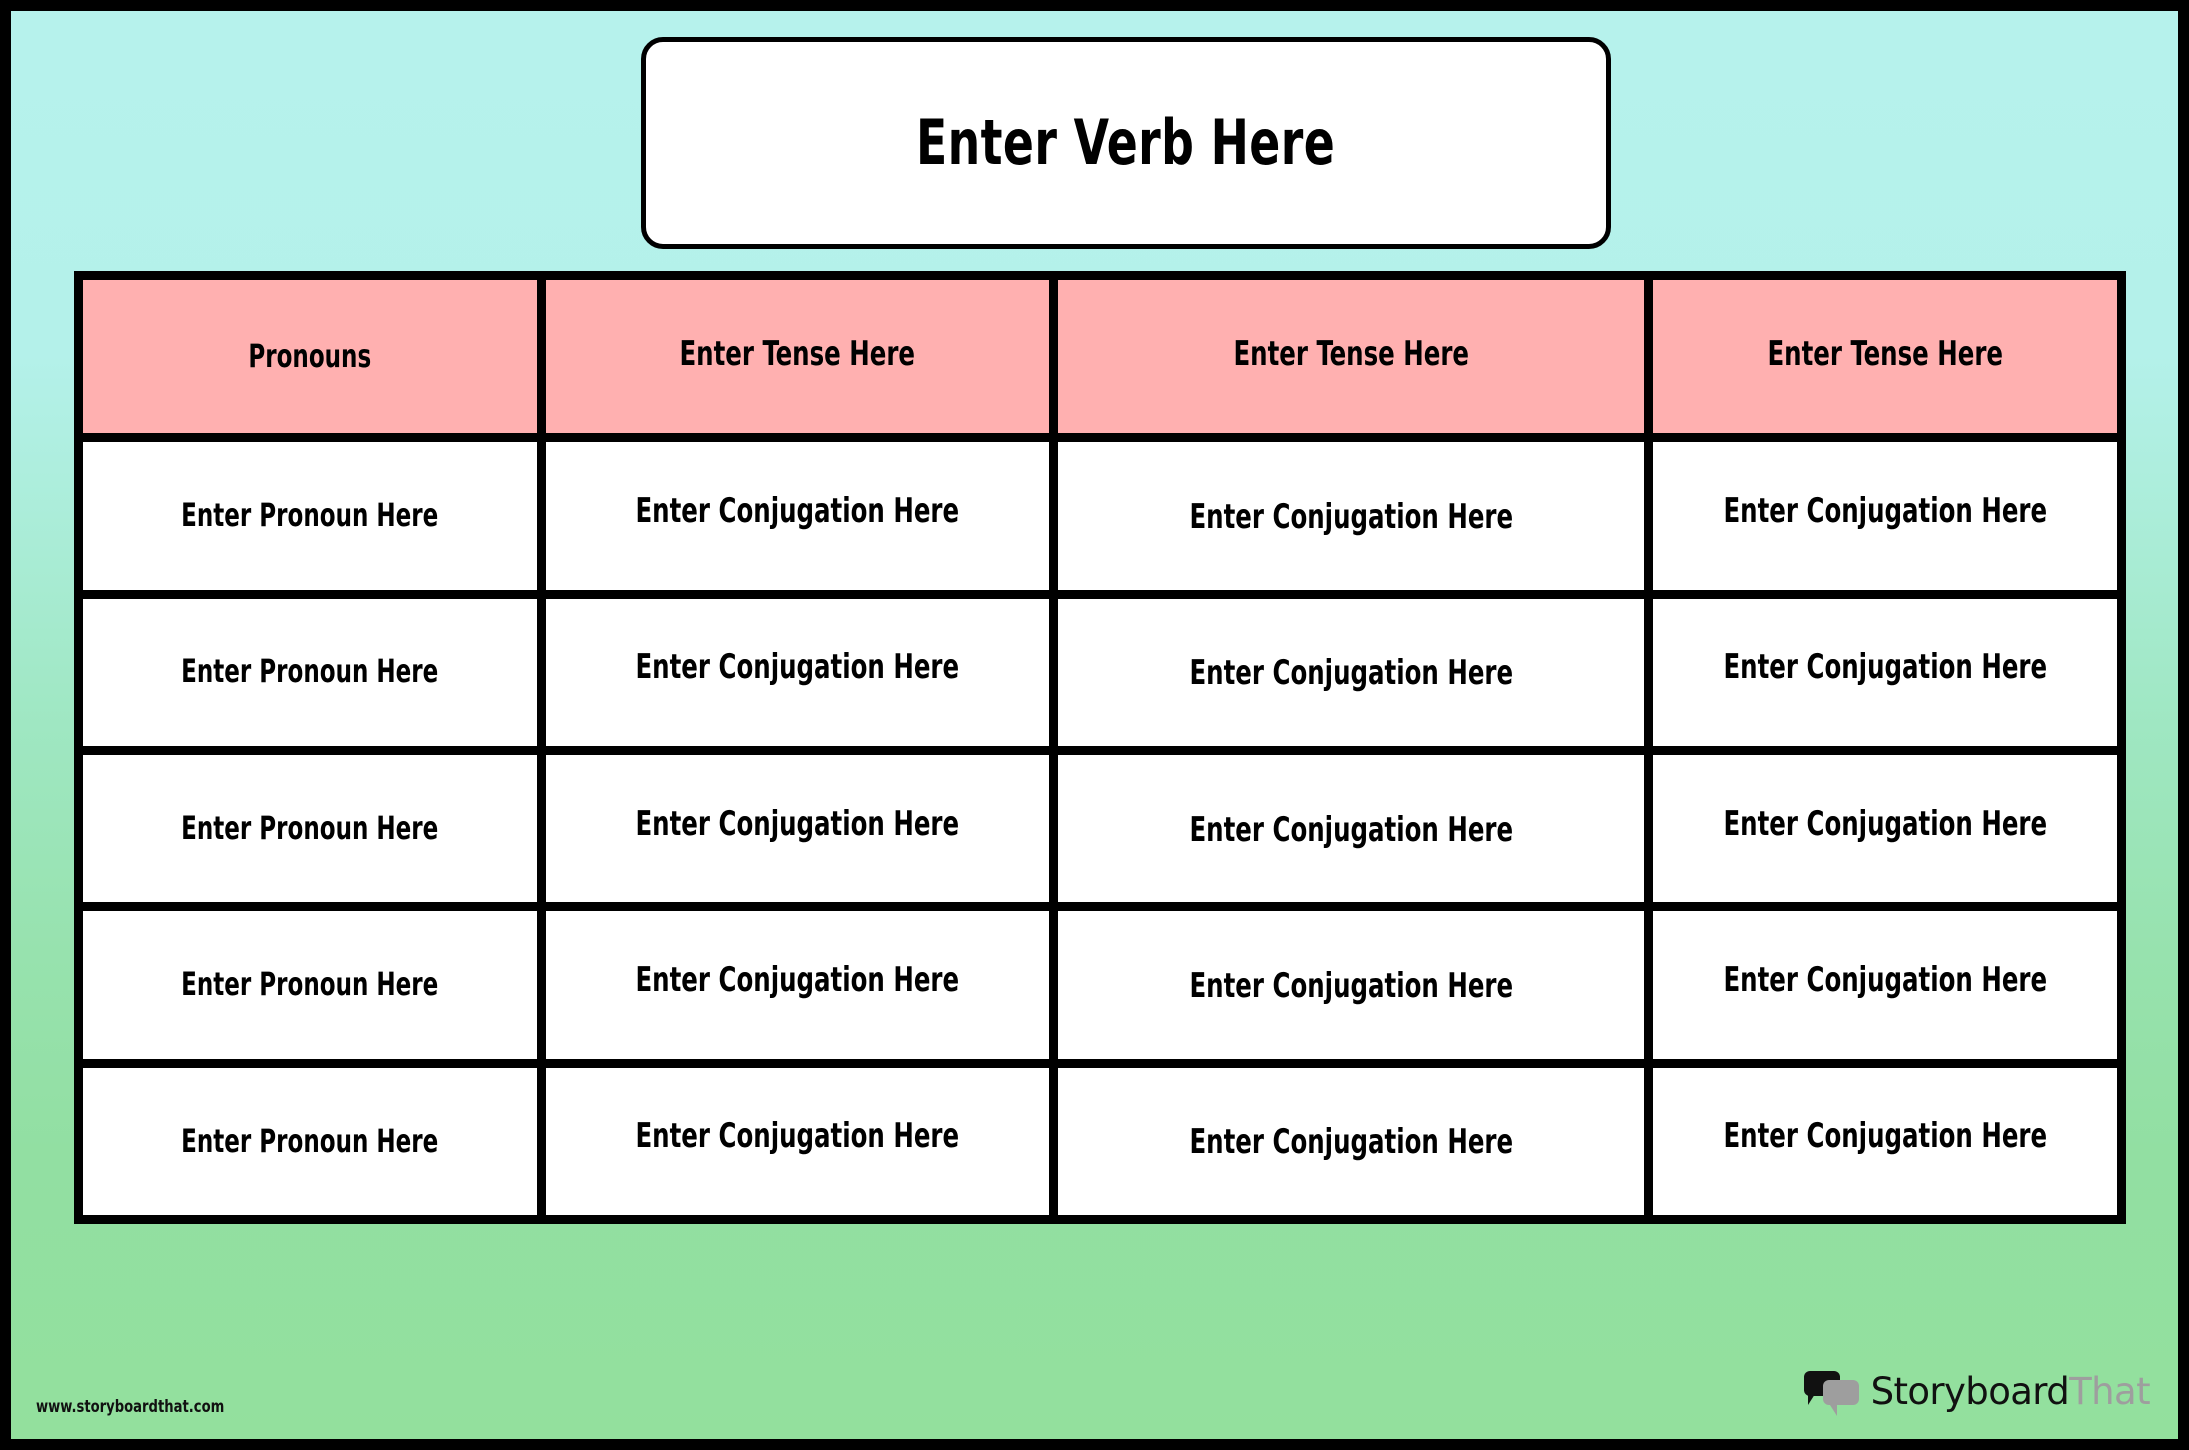  I want to click on header-cell-tense-1: Enter Tense Here, so click(797, 357).